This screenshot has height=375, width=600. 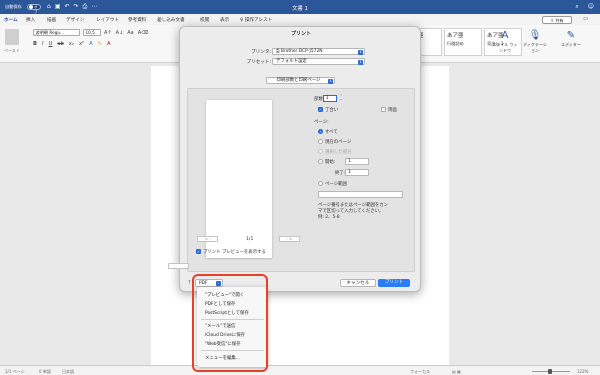 I want to click on grow-font-icon: A↑, so click(x=108, y=33).